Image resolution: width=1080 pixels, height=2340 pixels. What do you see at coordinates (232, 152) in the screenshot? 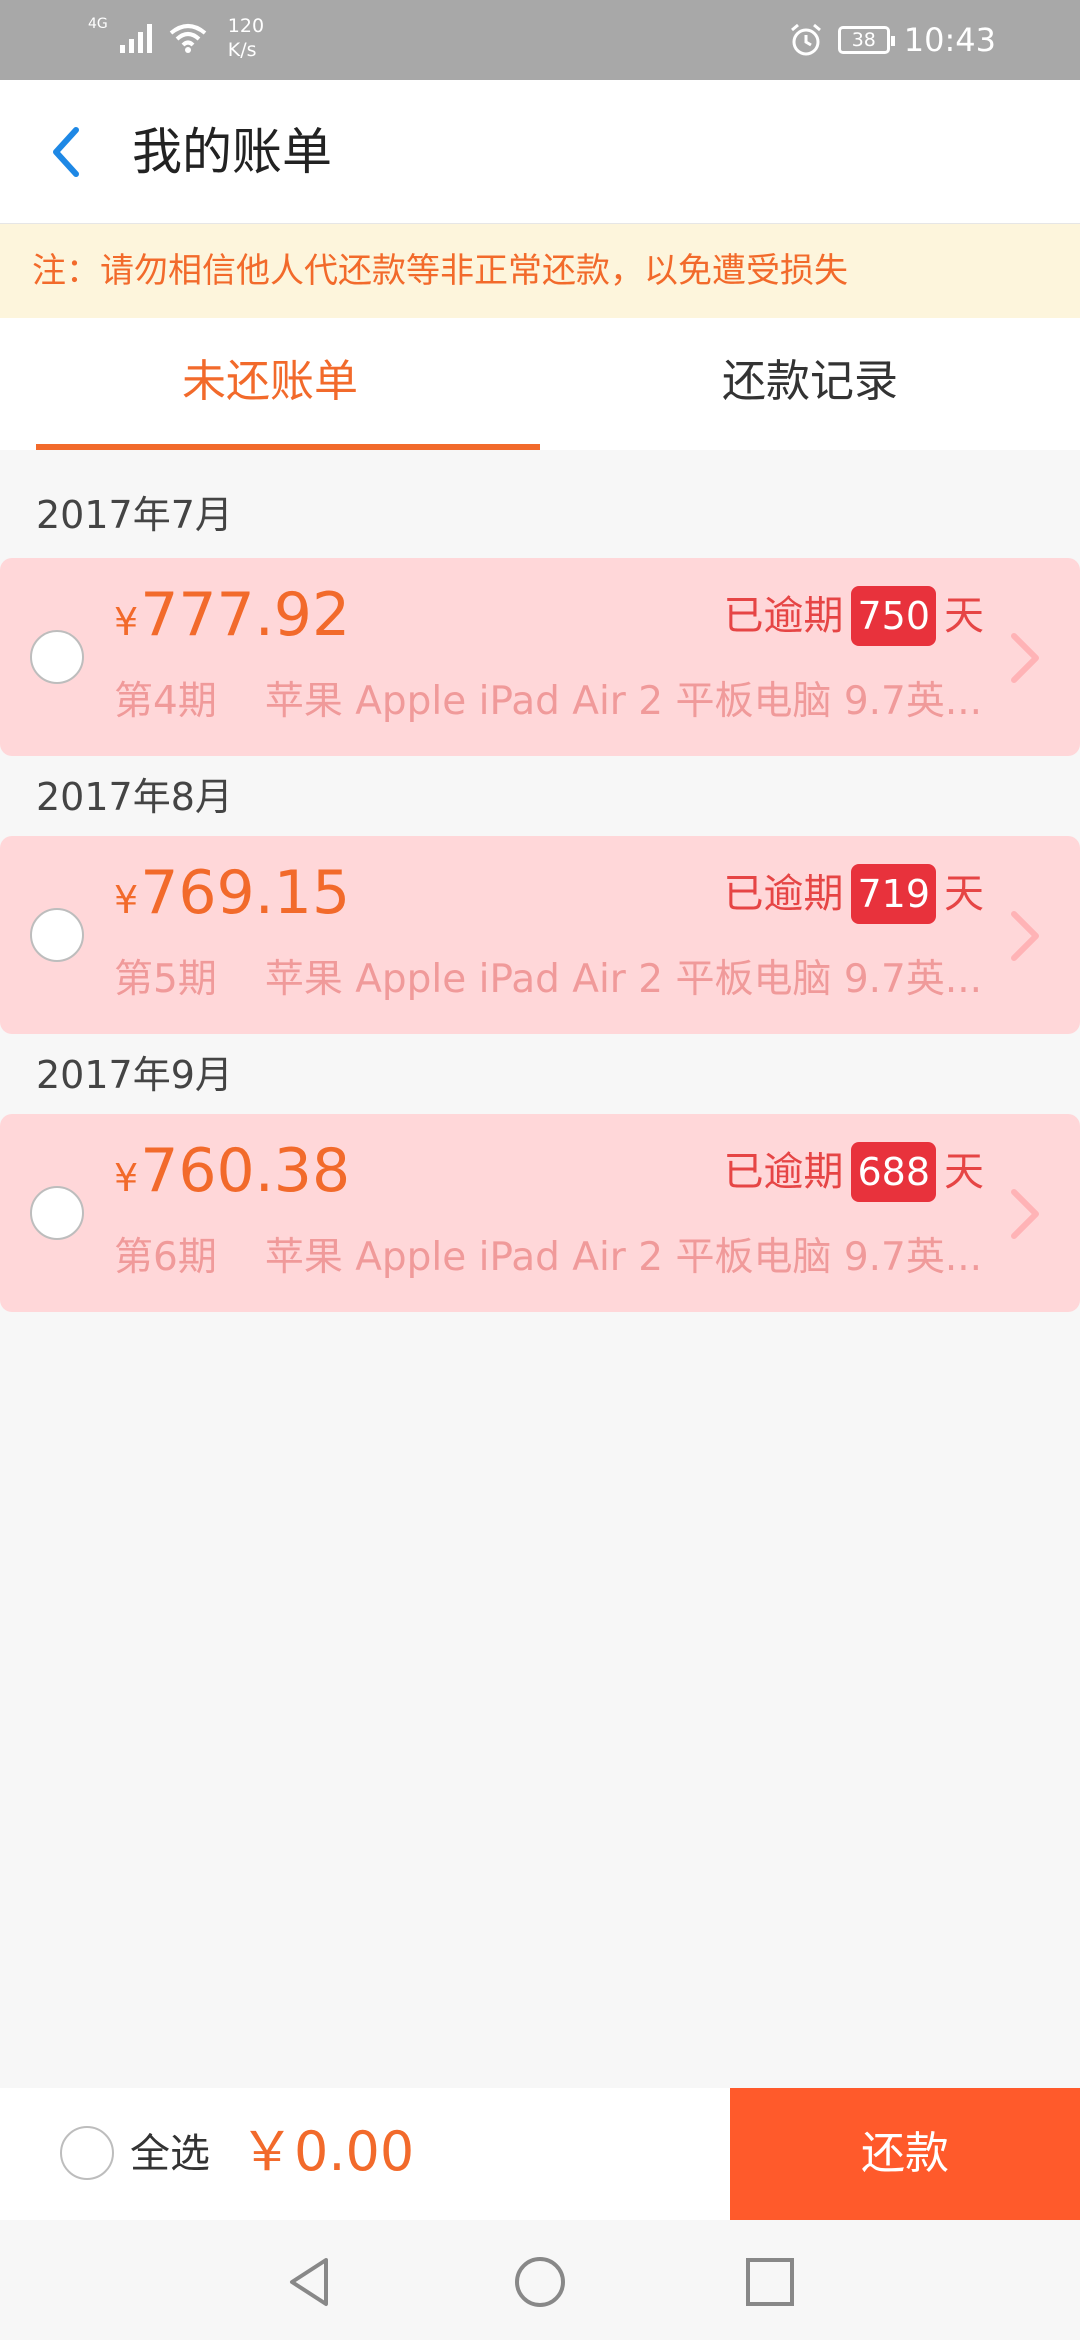
I see `page-title: 我的账单` at bounding box center [232, 152].